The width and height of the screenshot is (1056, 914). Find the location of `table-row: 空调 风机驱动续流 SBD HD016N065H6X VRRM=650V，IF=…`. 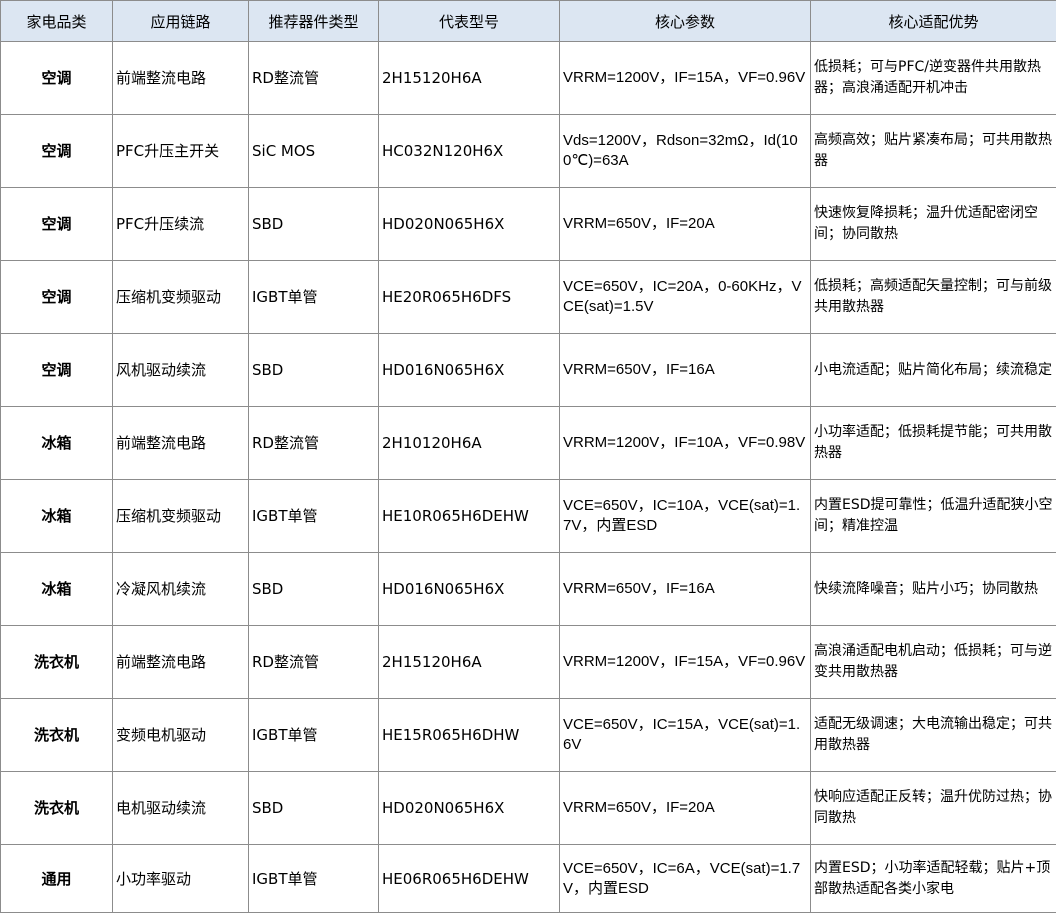

table-row: 空调 风机驱动续流 SBD HD016N065H6X VRRM=650V，IF=… is located at coordinates (528, 370).